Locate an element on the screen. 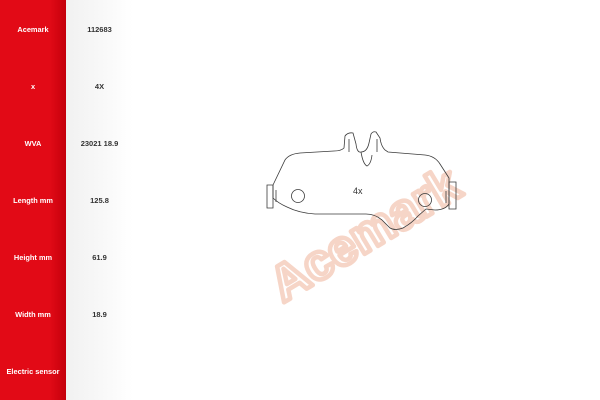 The height and width of the screenshot is (400, 600). spec-value: 125.8 is located at coordinates (99, 200).